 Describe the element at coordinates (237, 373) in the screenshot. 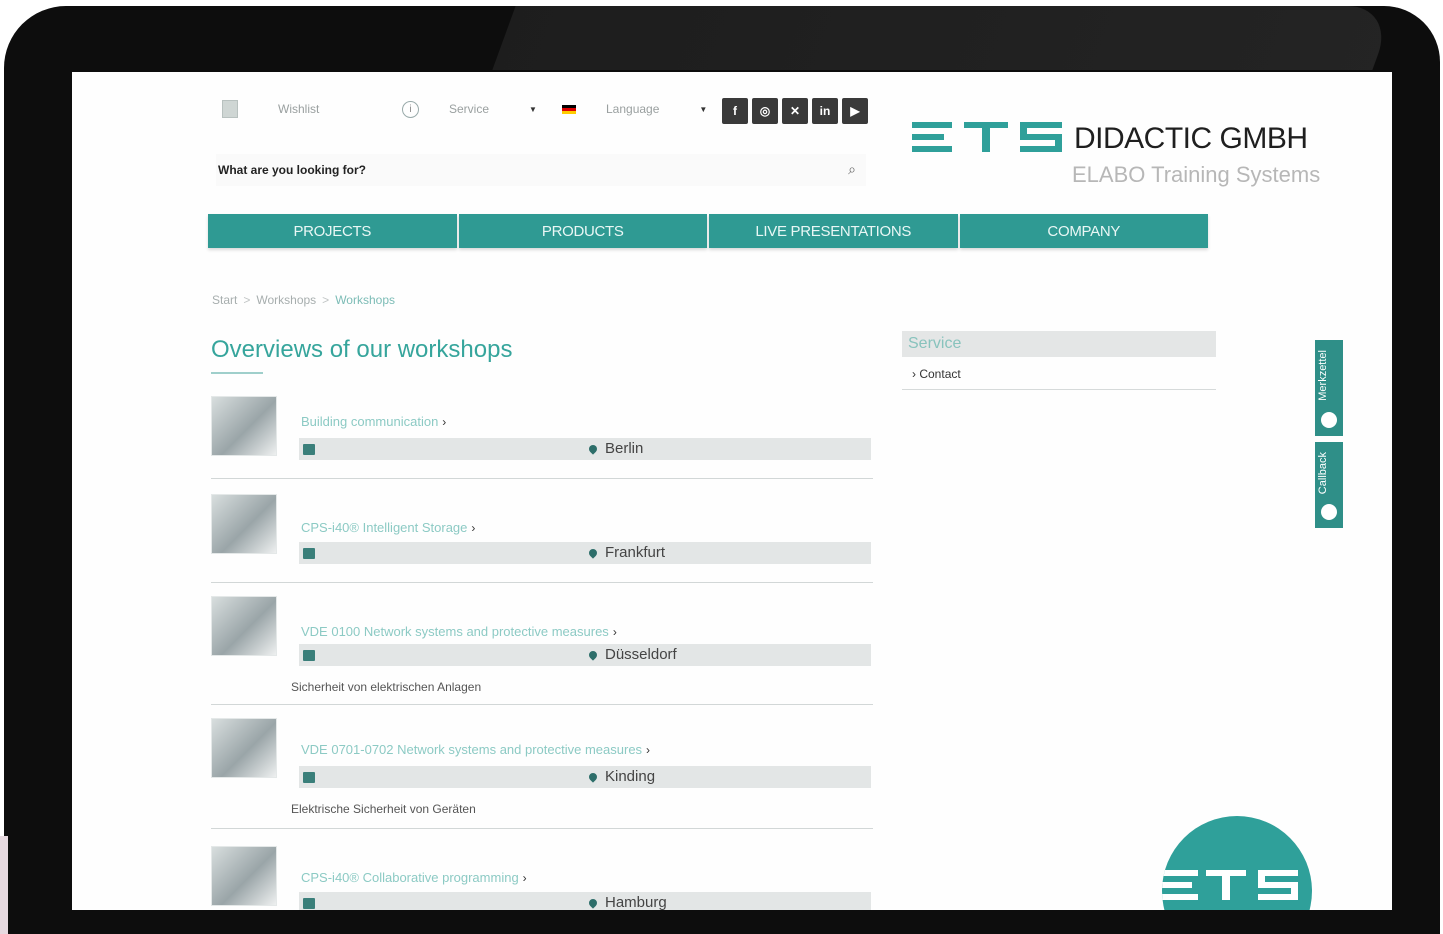

I see `title-underline` at that location.